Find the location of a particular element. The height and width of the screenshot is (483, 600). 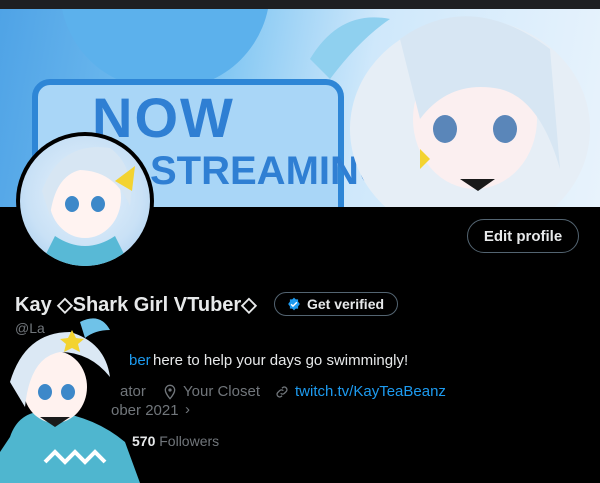

verified-badge-icon is located at coordinates (294, 304).